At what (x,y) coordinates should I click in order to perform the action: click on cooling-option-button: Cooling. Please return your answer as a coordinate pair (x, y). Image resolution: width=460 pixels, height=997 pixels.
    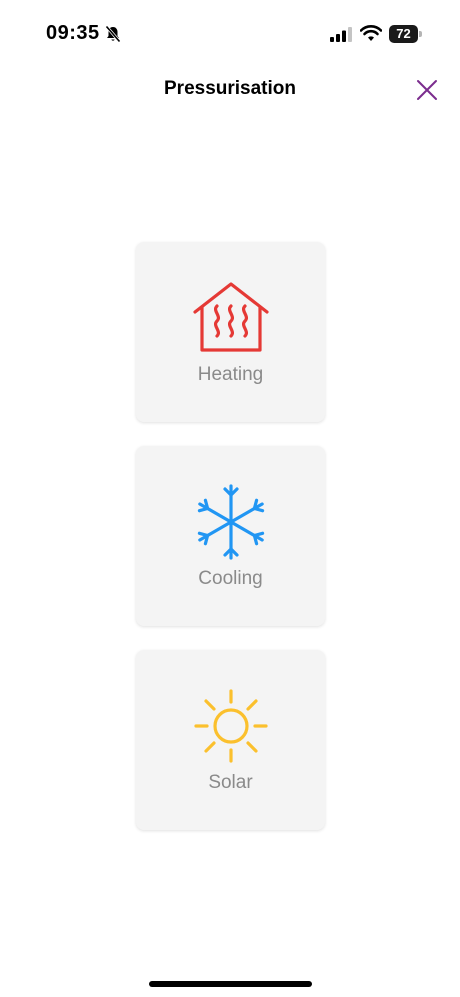
    Looking at the image, I should click on (230, 536).